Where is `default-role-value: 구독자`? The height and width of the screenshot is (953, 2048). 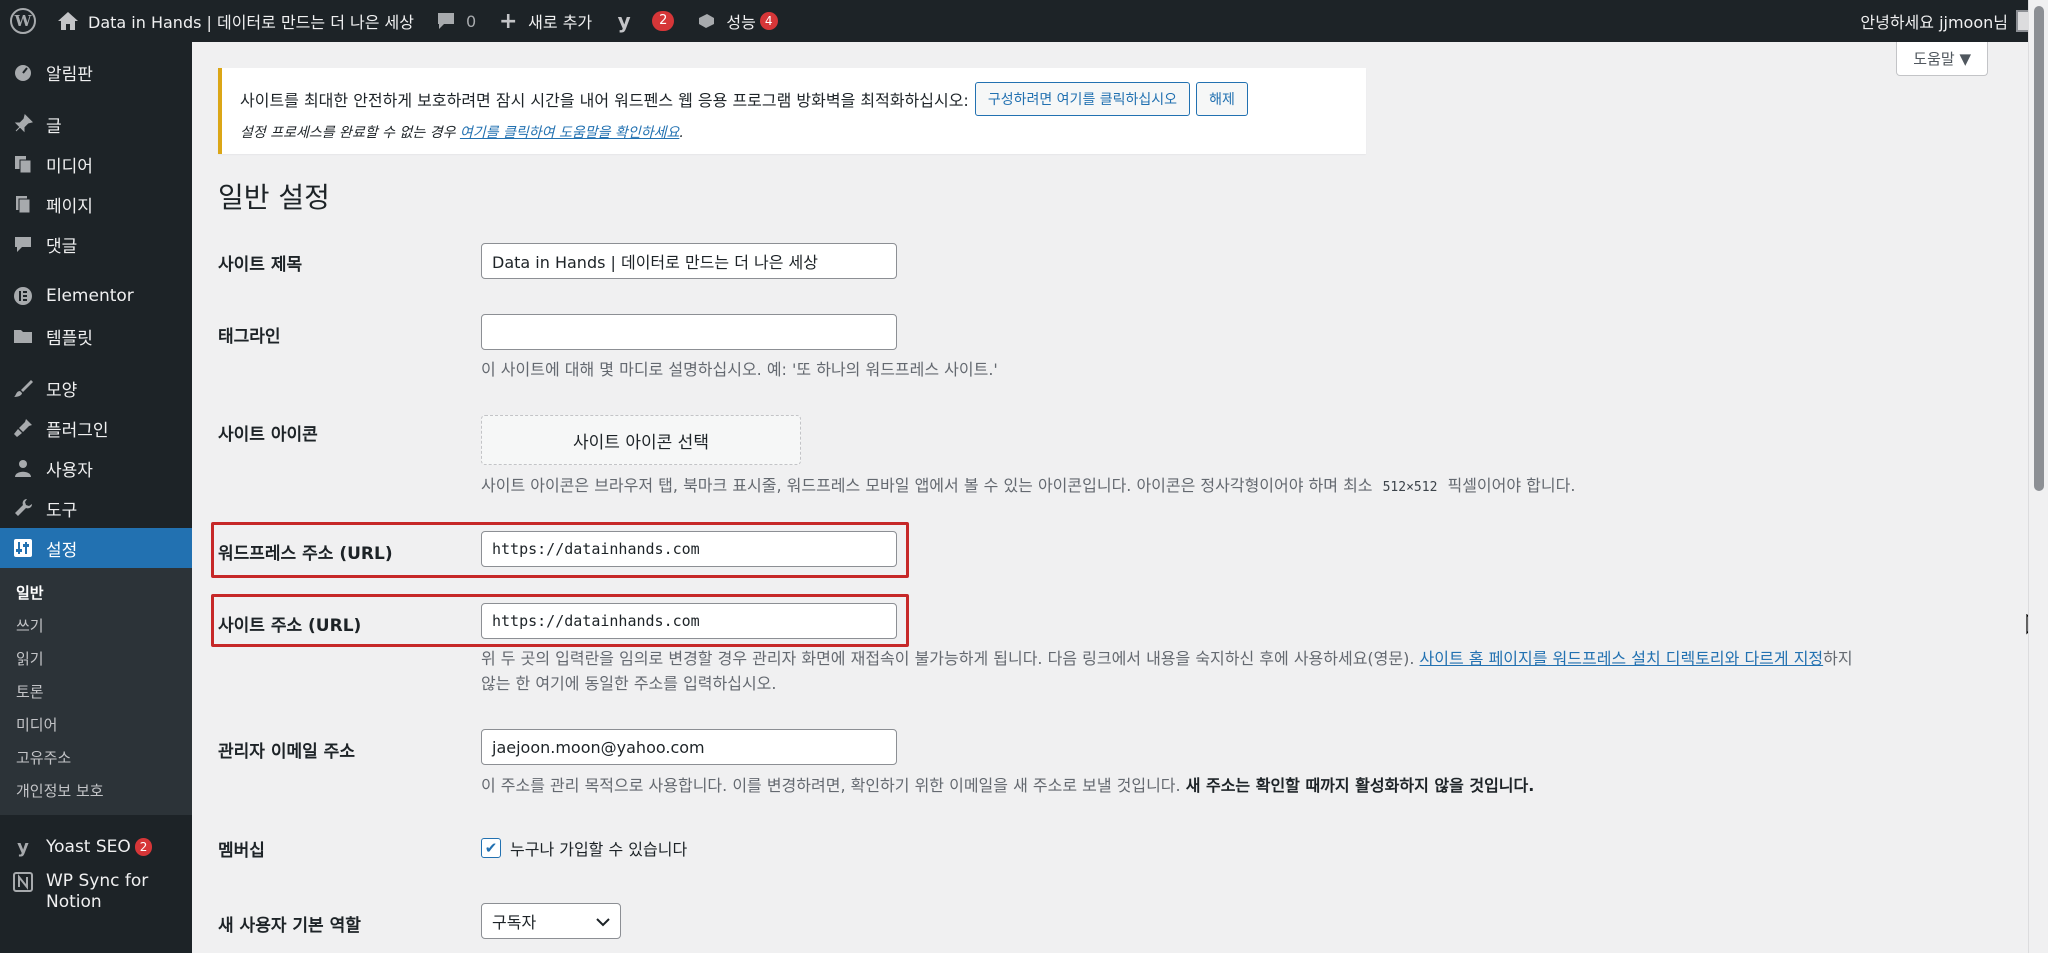 default-role-value: 구독자 is located at coordinates (514, 922).